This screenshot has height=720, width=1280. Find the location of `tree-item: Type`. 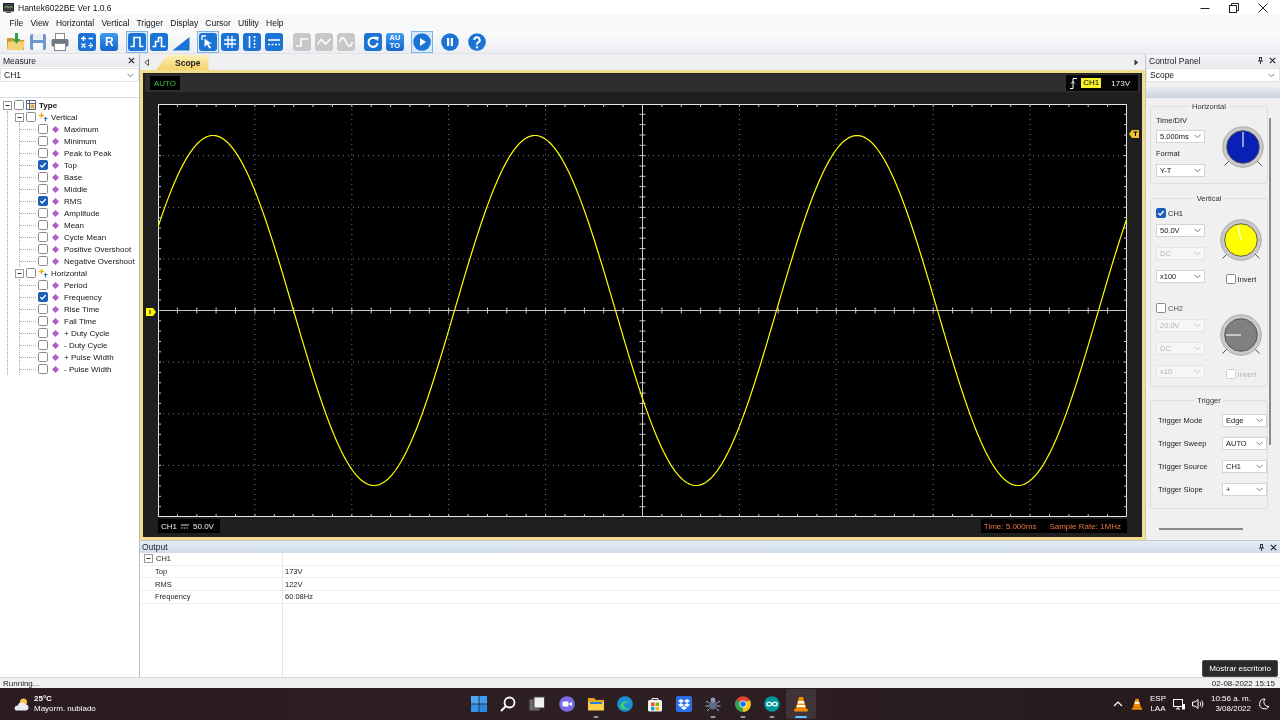

tree-item: Type is located at coordinates (48, 105).